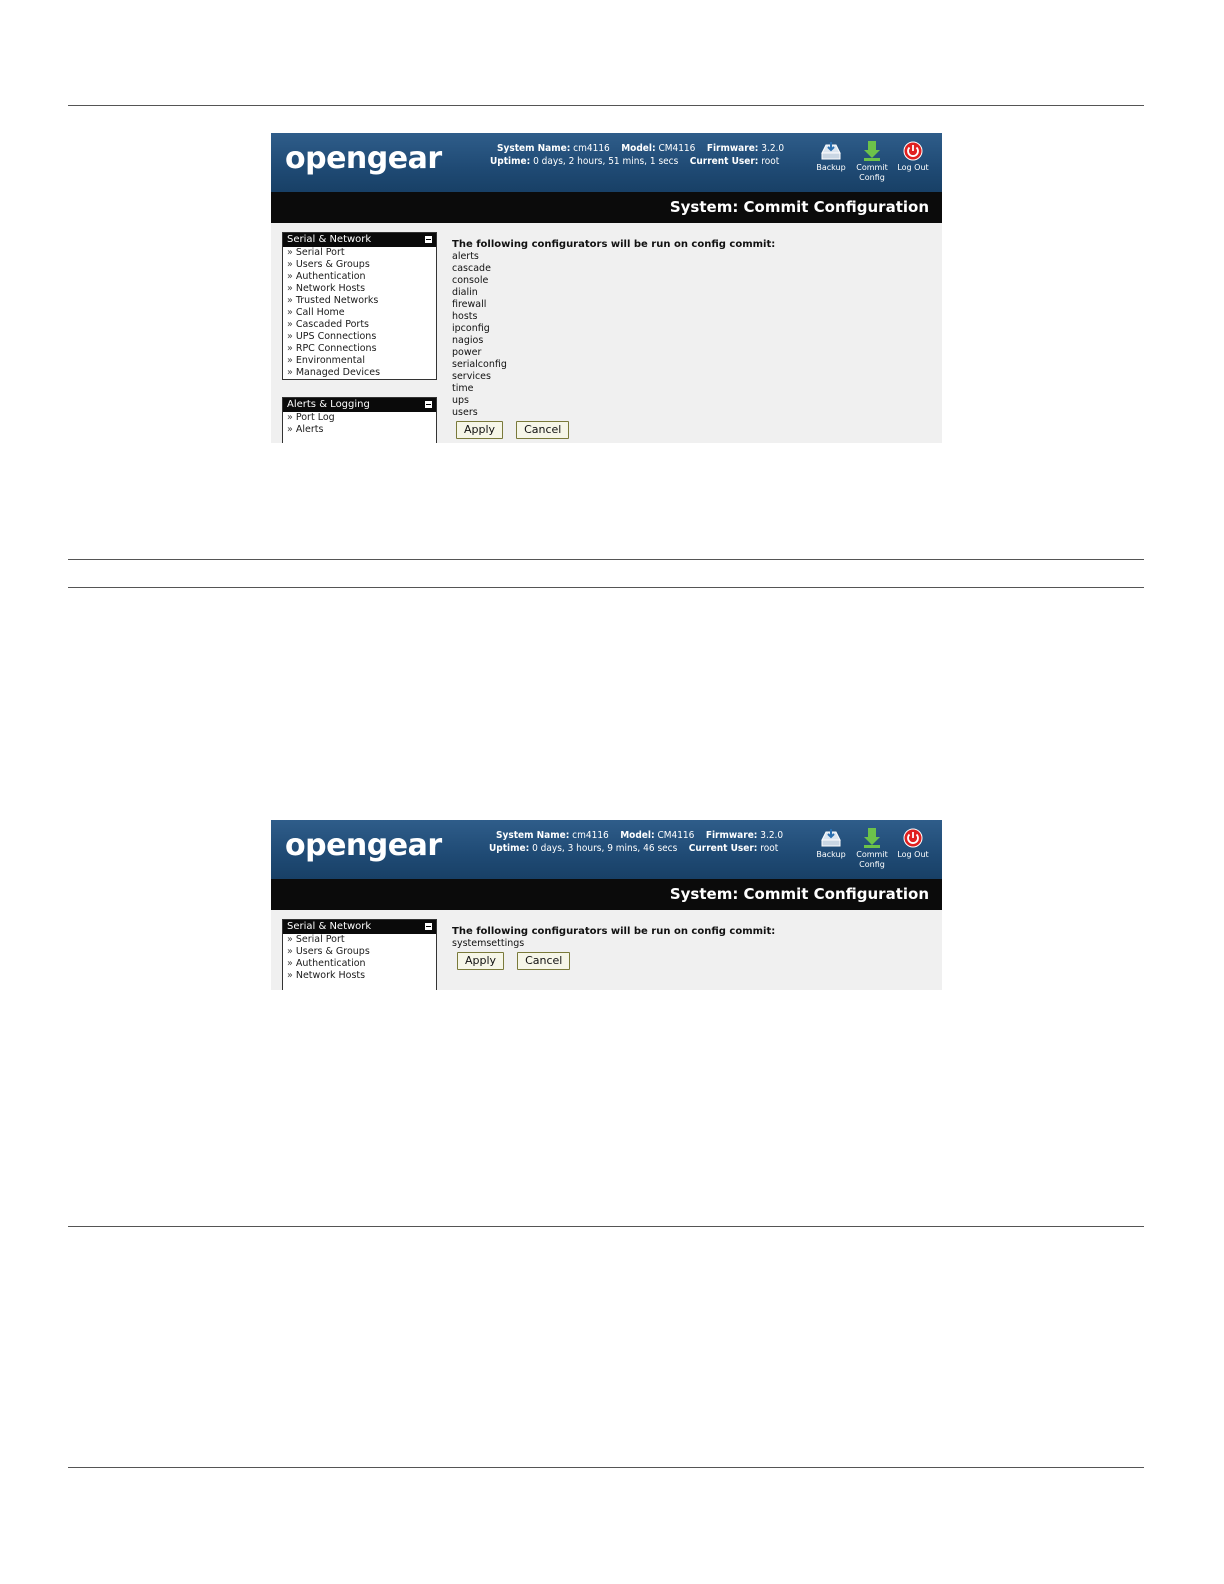  Describe the element at coordinates (471, 376) in the screenshot. I see `configurator-item: services` at that location.